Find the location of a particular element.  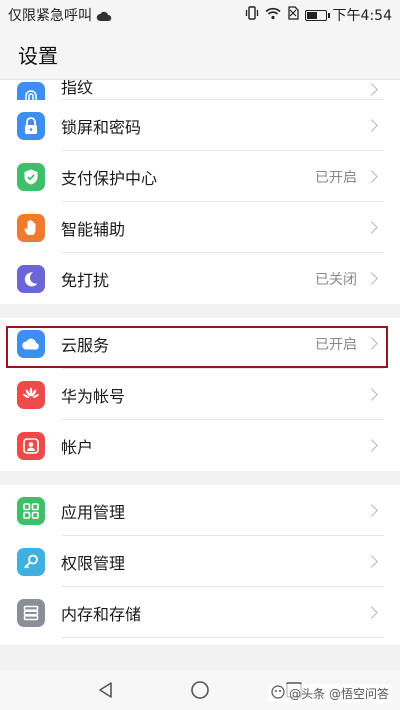

storage-icon is located at coordinates (31, 612).